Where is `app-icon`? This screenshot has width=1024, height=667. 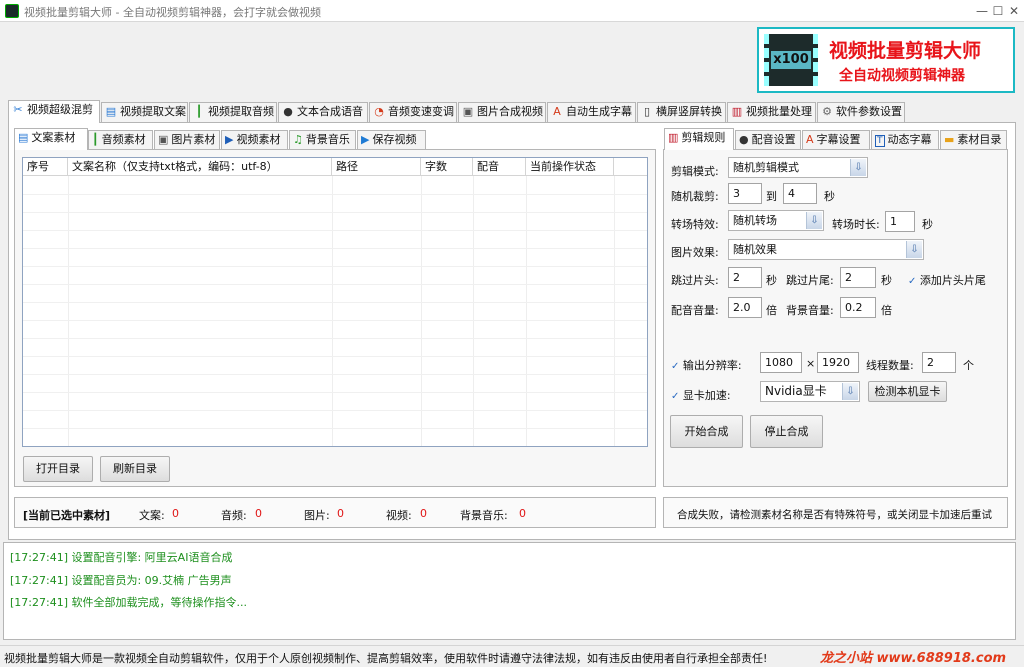 app-icon is located at coordinates (12, 11).